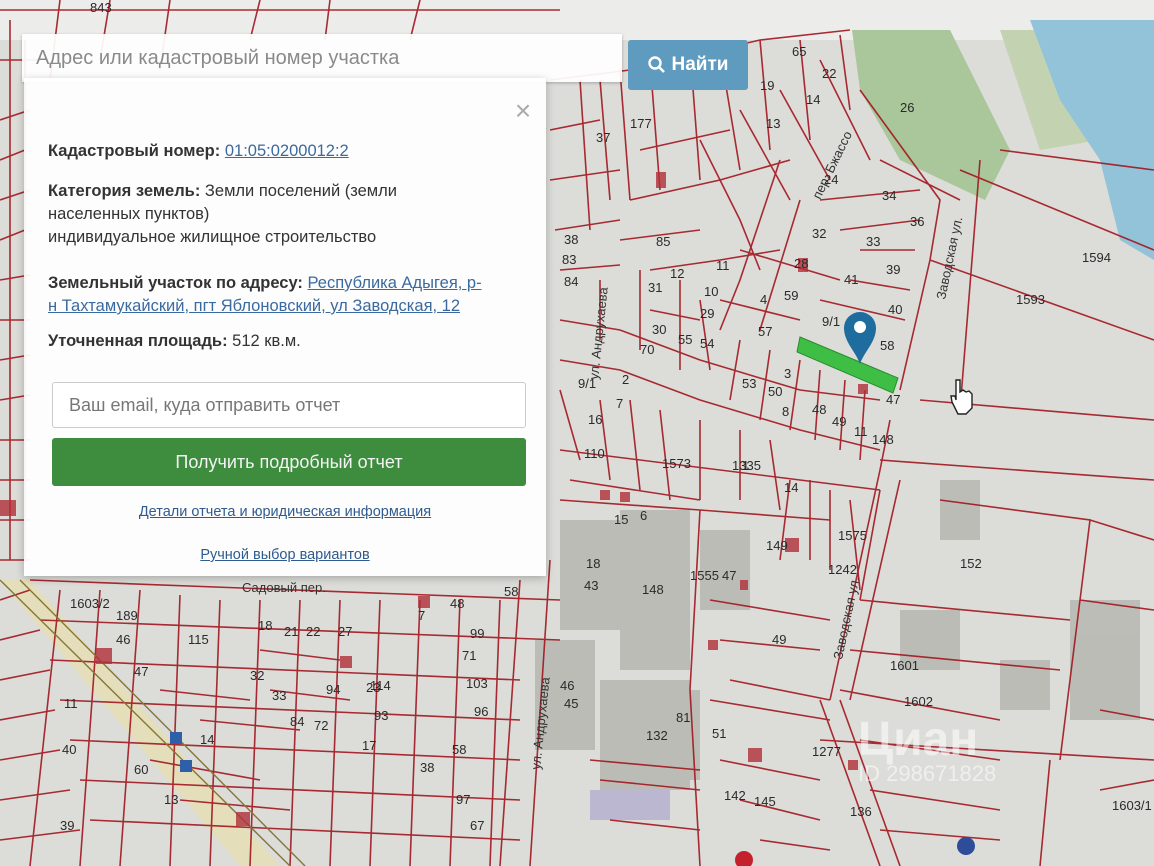 This screenshot has width=1154, height=866. Describe the element at coordinates (511, 591) in the screenshot. I see `parcel-number-label: 58` at that location.